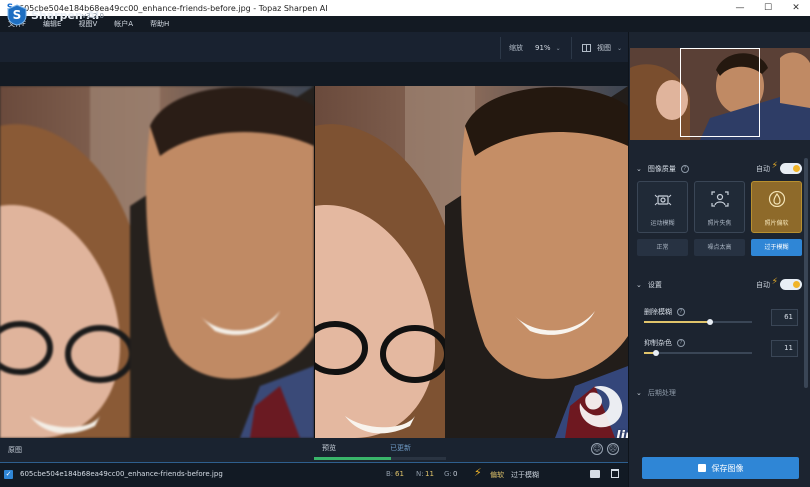 The image size is (810, 487). Describe the element at coordinates (796, 8) in the screenshot. I see `close-button: ✕` at that location.